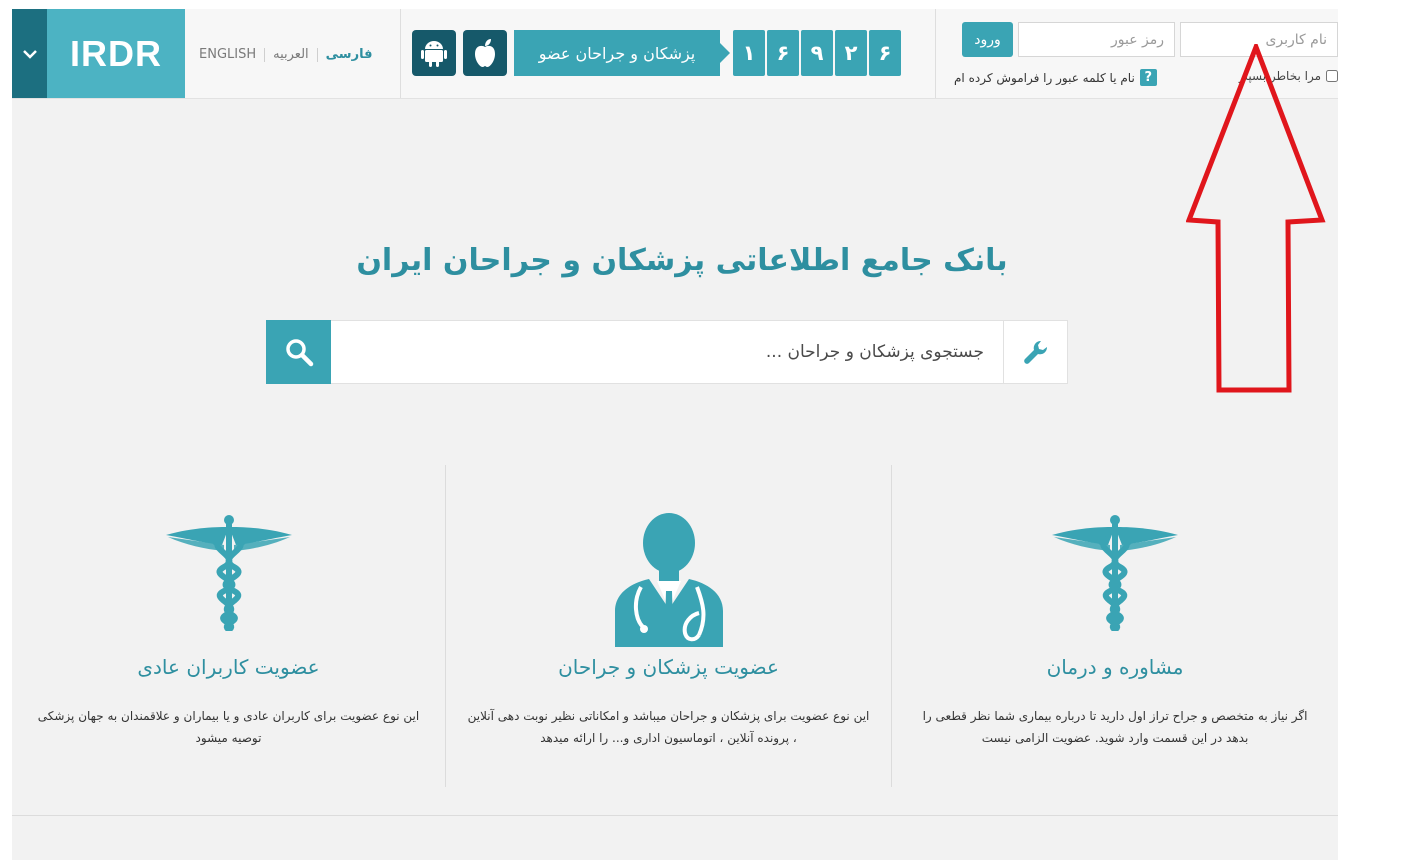 The height and width of the screenshot is (860, 1410). I want to click on feature-title: عضویت کاربران عادی, so click(228, 667).